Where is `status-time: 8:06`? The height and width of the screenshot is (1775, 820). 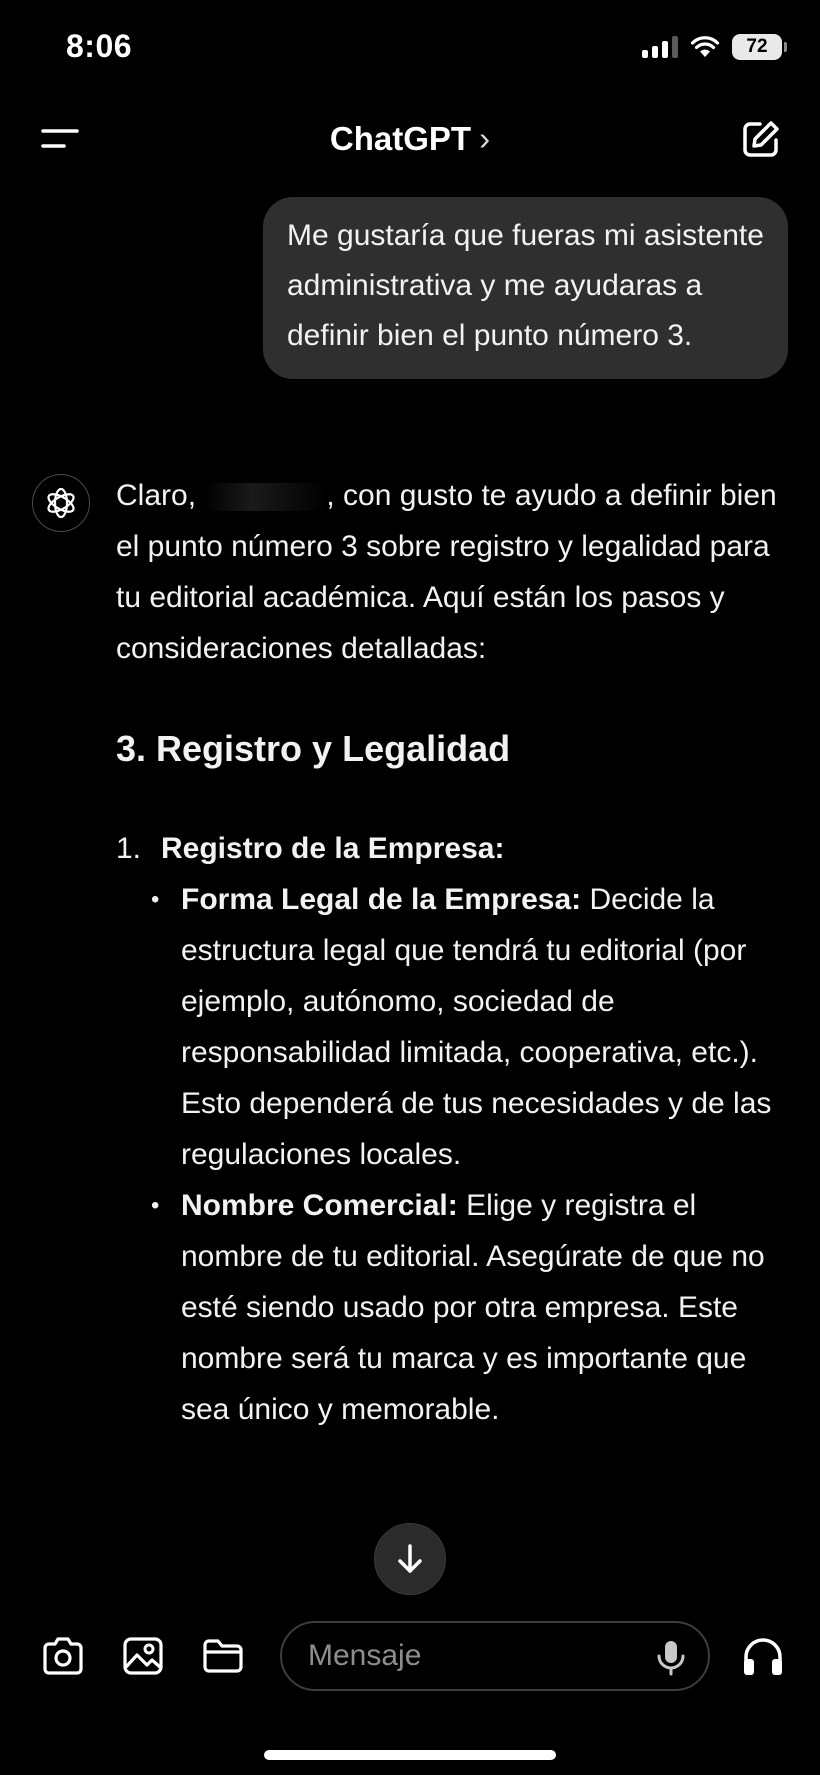
status-time: 8:06 is located at coordinates (99, 46).